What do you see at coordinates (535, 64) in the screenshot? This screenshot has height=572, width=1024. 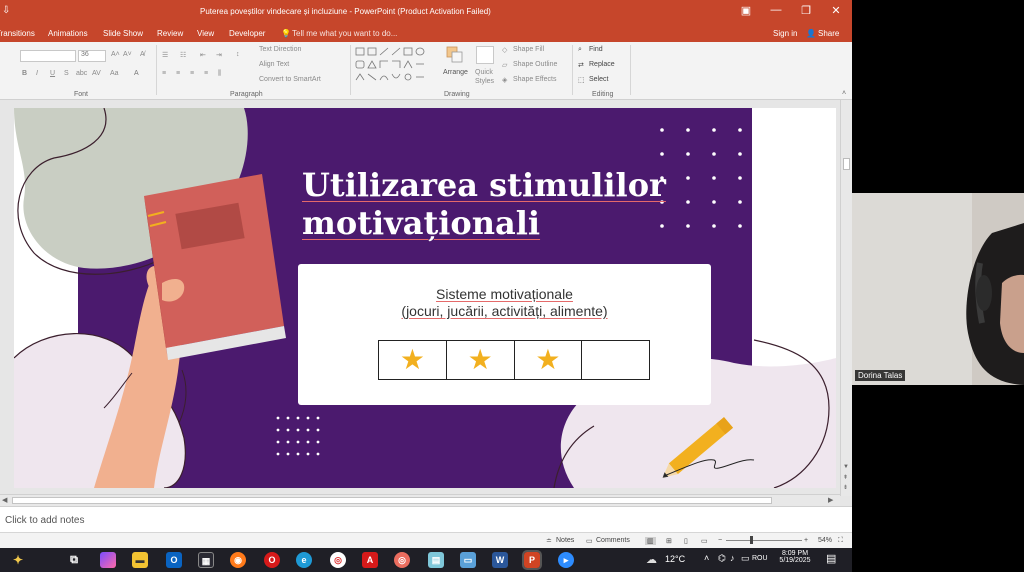 I see `shape-outline-button: Shape Outline` at bounding box center [535, 64].